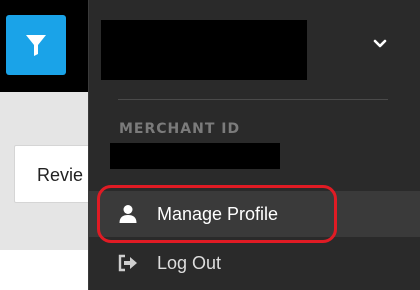  I want to click on redacted-merchant-id, so click(195, 156).